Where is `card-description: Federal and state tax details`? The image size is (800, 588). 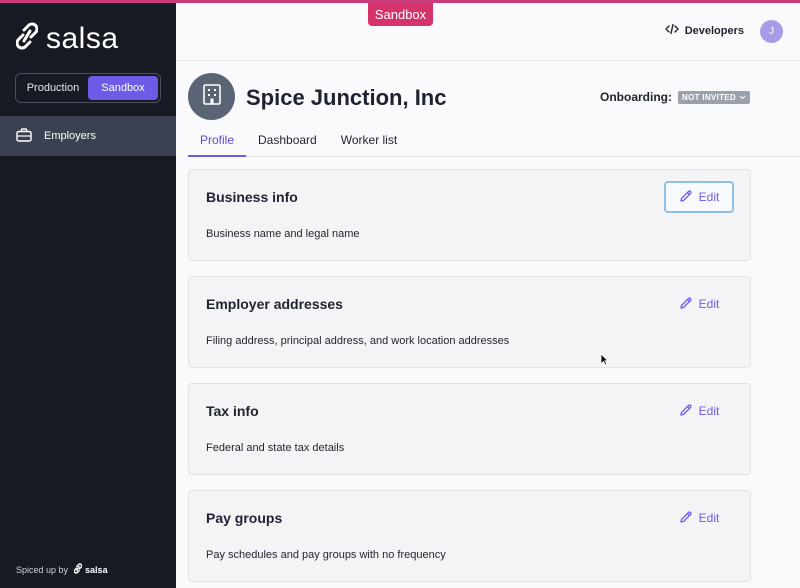
card-description: Federal and state tax details is located at coordinates (275, 448).